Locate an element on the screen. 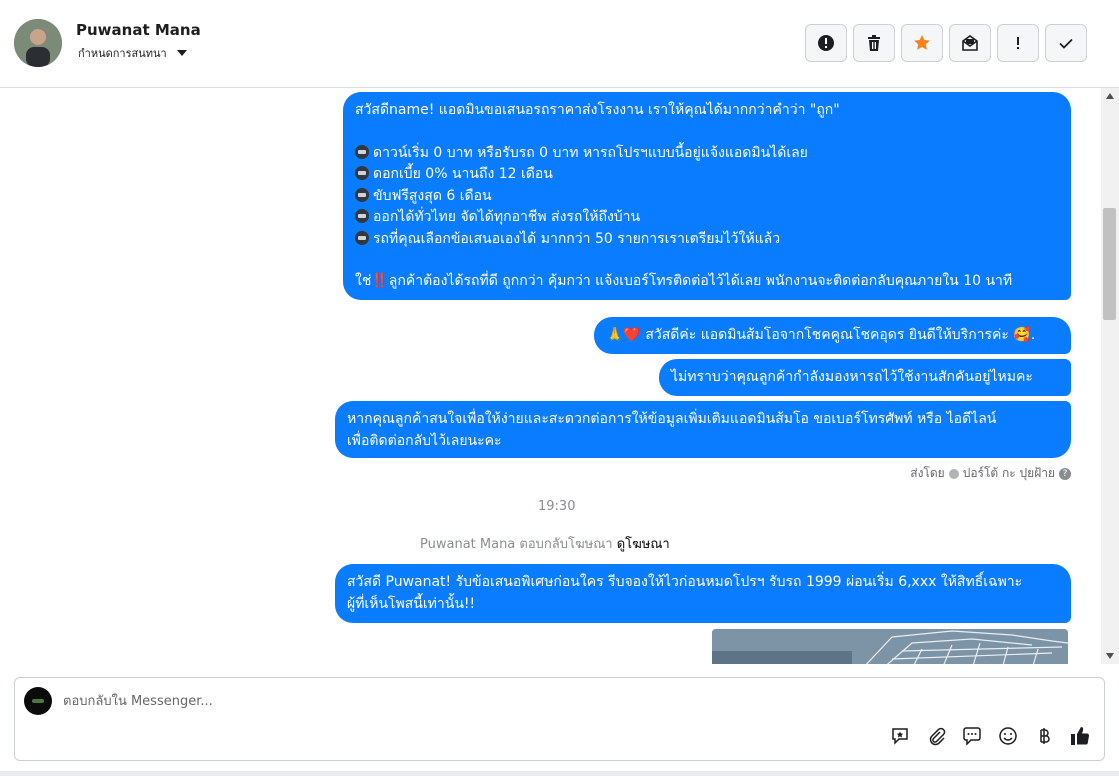  attachment-icon is located at coordinates (937, 736).